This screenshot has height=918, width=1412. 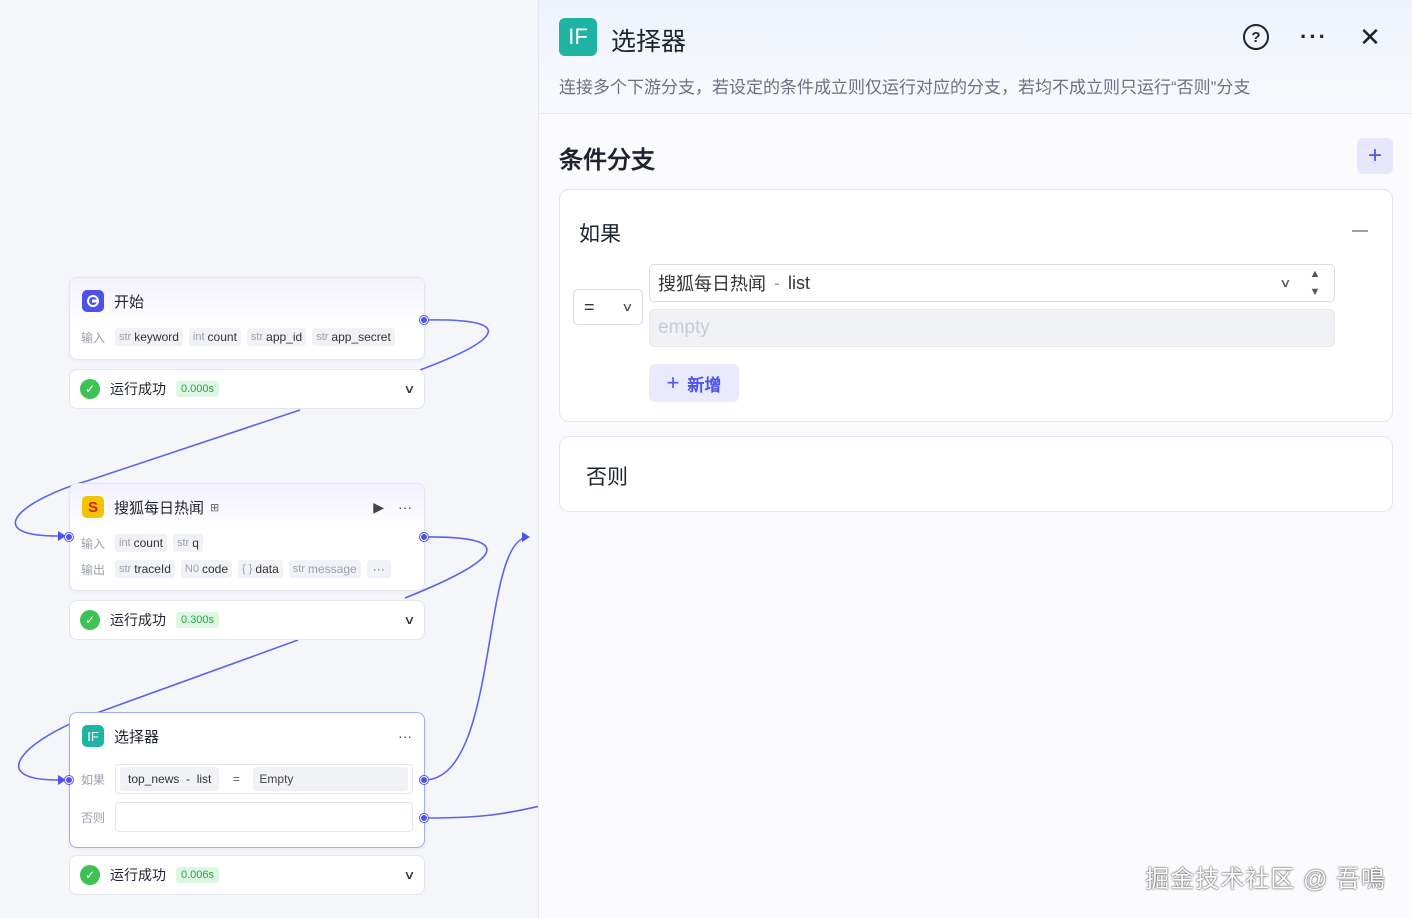 What do you see at coordinates (1315, 292) in the screenshot?
I see `arrow-down-icon: ▼` at bounding box center [1315, 292].